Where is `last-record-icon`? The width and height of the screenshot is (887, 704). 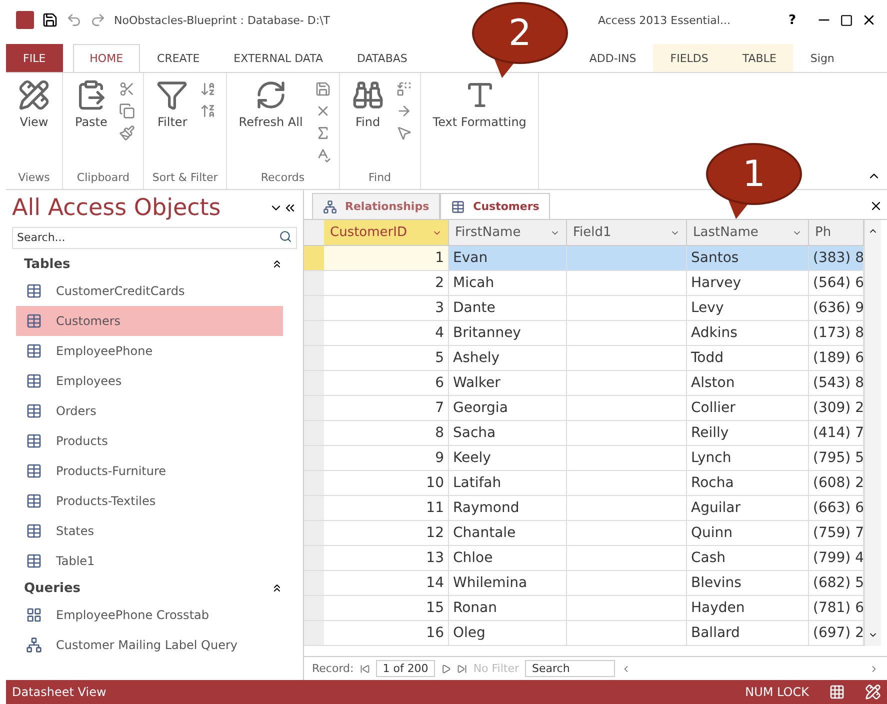 last-record-icon is located at coordinates (462, 669).